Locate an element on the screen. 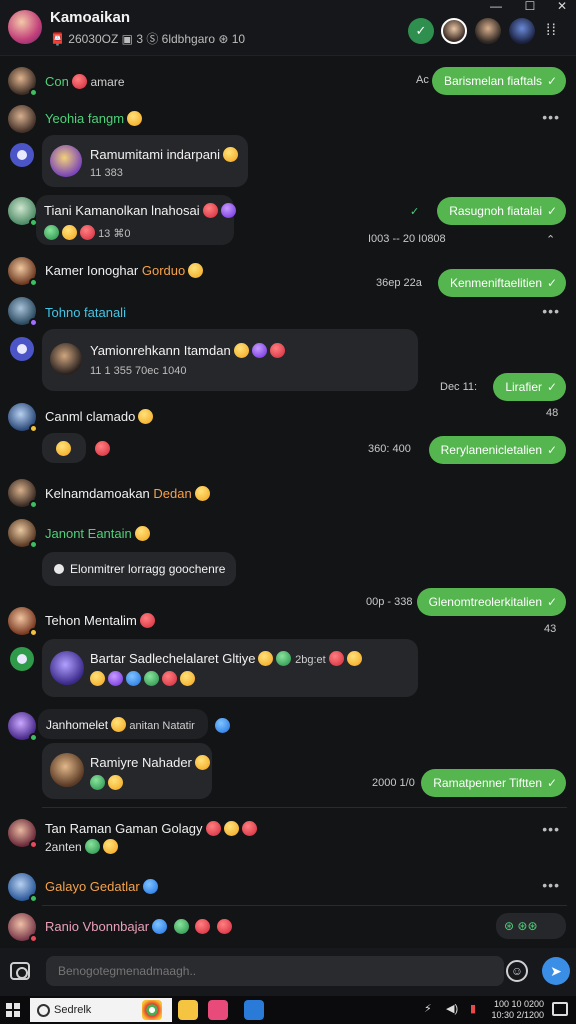 The image size is (576, 1024). more-icon: ⁞⁞ is located at coordinates (551, 31).